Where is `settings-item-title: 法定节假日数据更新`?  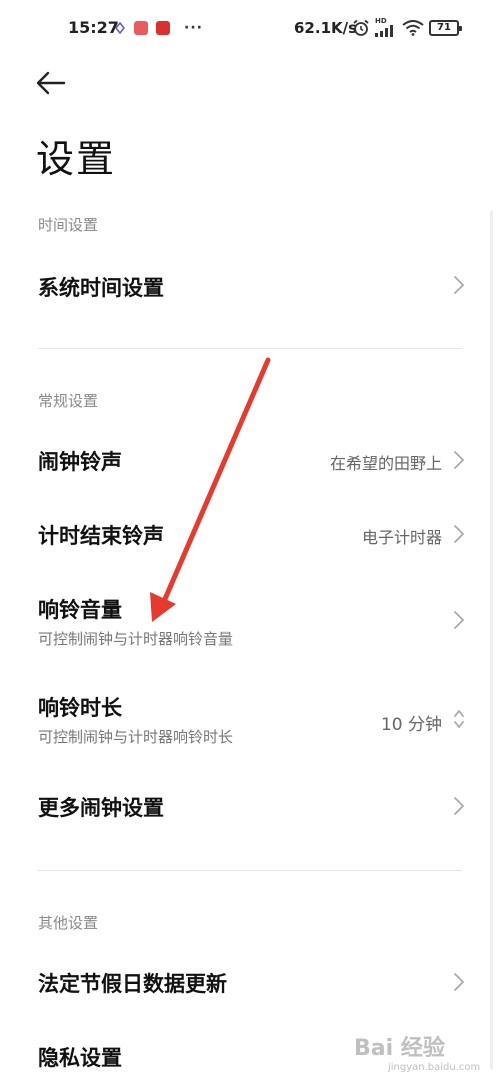 settings-item-title: 法定节假日数据更新 is located at coordinates (132, 984).